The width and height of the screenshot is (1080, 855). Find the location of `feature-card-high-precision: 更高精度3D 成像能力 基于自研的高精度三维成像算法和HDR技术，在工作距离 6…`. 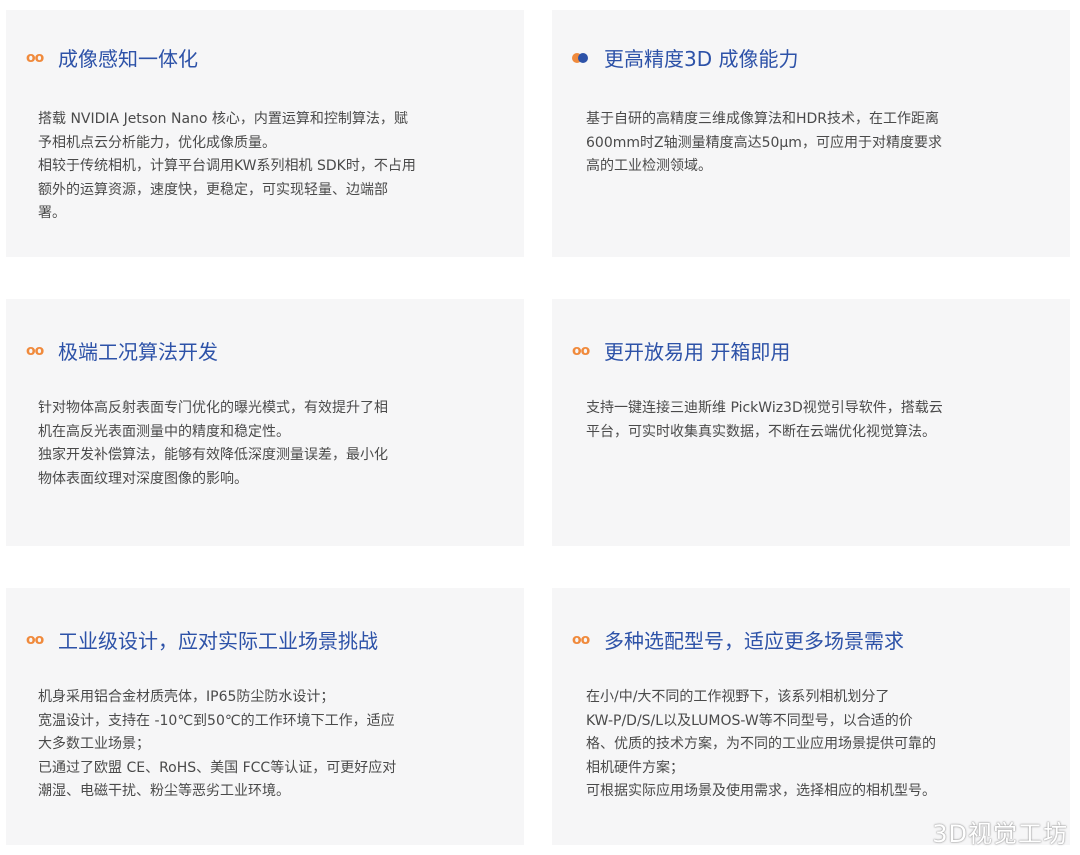

feature-card-high-precision: 更高精度3D 成像能力 基于自研的高精度三维成像算法和HDR技术，在工作距离 6… is located at coordinates (811, 133).